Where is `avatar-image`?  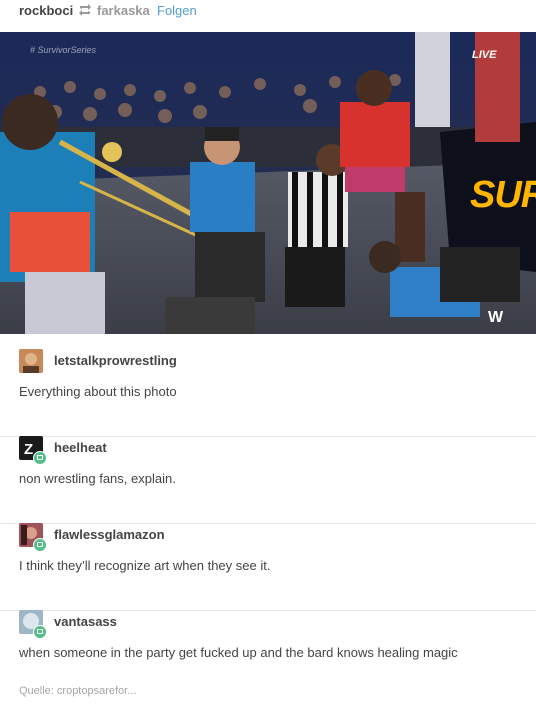
avatar-image is located at coordinates (31, 361).